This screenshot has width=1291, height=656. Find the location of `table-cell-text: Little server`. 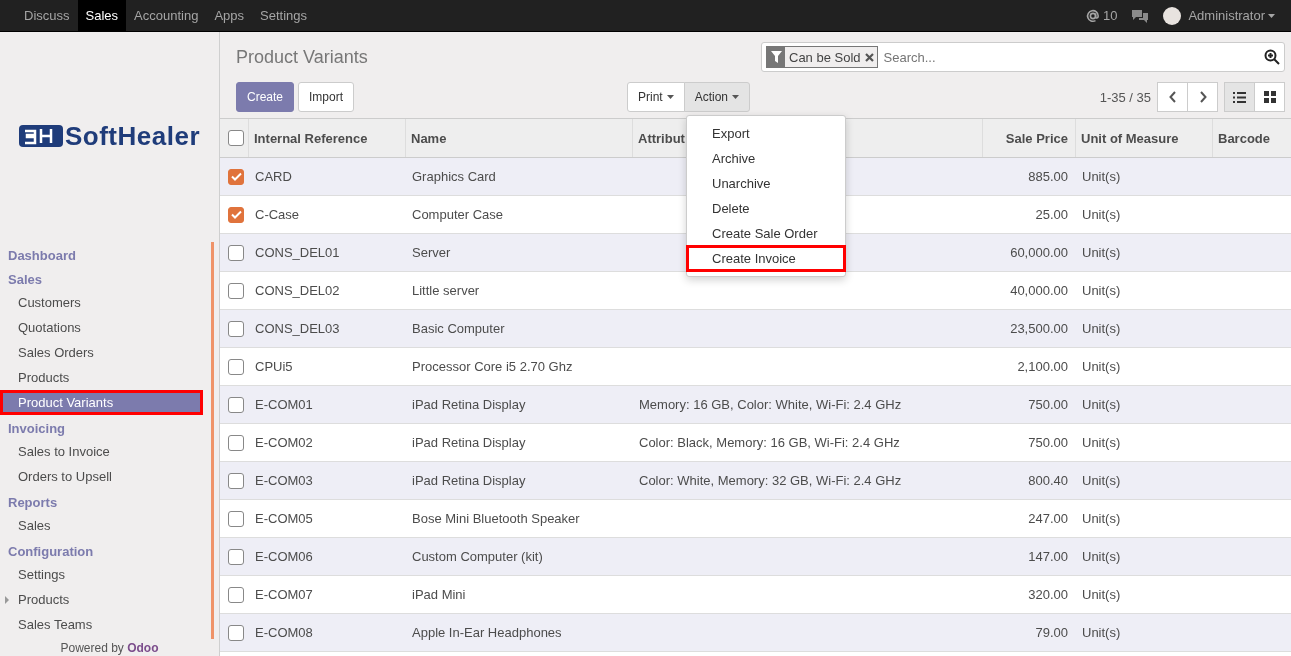

table-cell-text: Little server is located at coordinates (446, 291).